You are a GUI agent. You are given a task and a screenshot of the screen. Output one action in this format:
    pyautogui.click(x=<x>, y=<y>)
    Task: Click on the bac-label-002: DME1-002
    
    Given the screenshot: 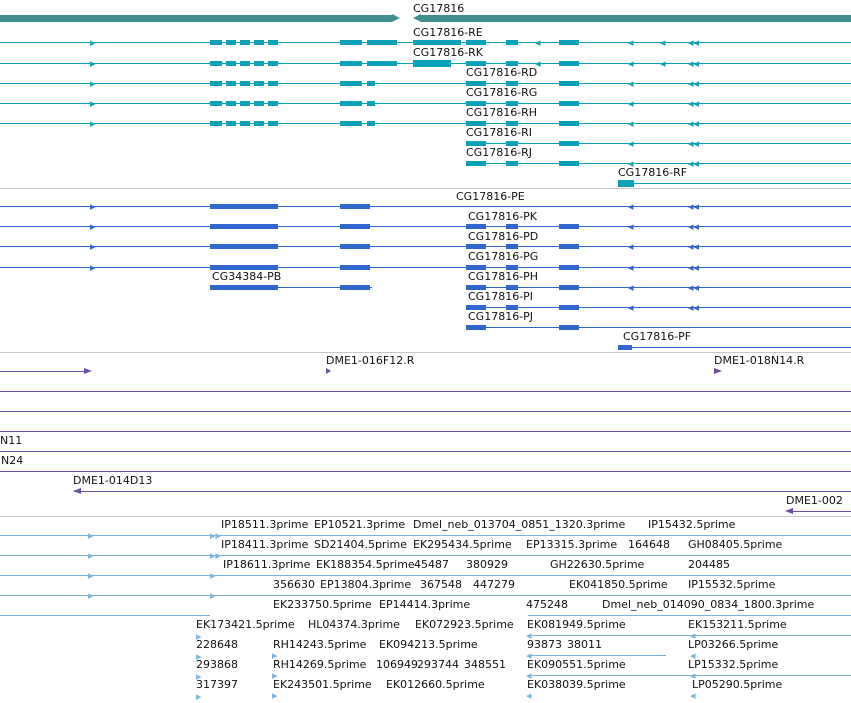 What is the action you would take?
    pyautogui.click(x=814, y=500)
    